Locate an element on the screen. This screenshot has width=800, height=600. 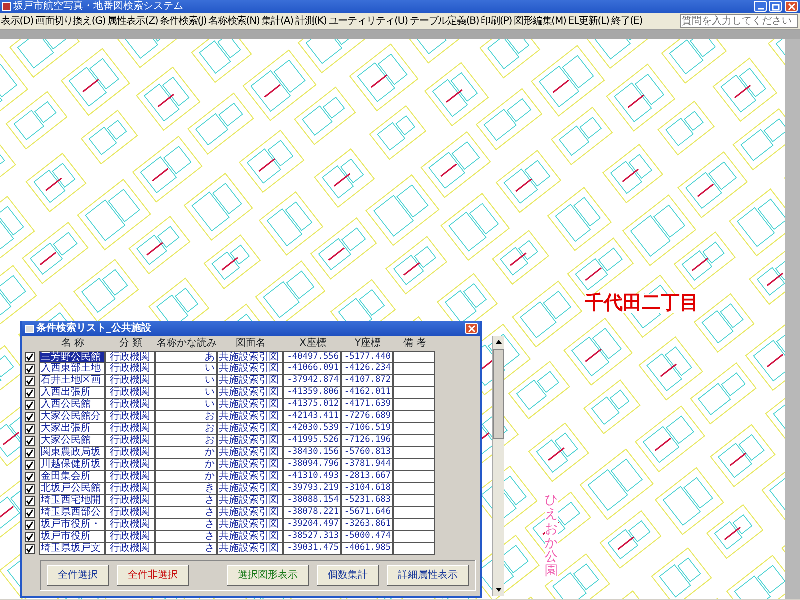
scroll-down-arrow-icon is located at coordinates (498, 590).